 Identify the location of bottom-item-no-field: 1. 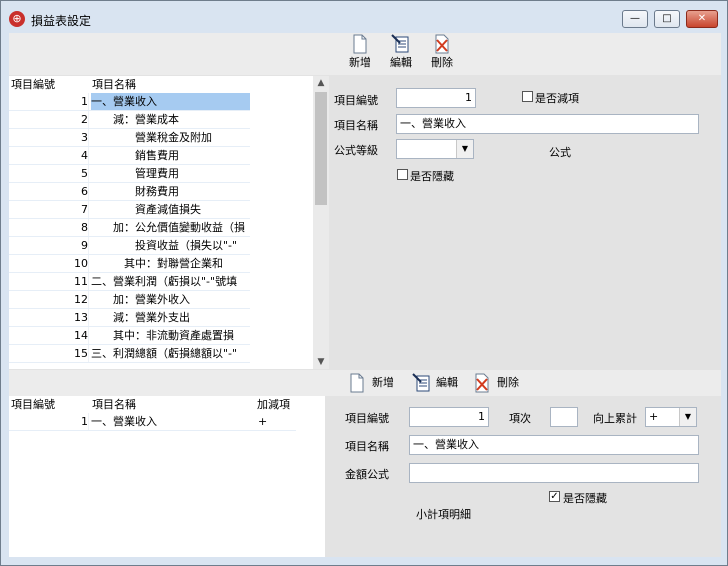
(449, 417).